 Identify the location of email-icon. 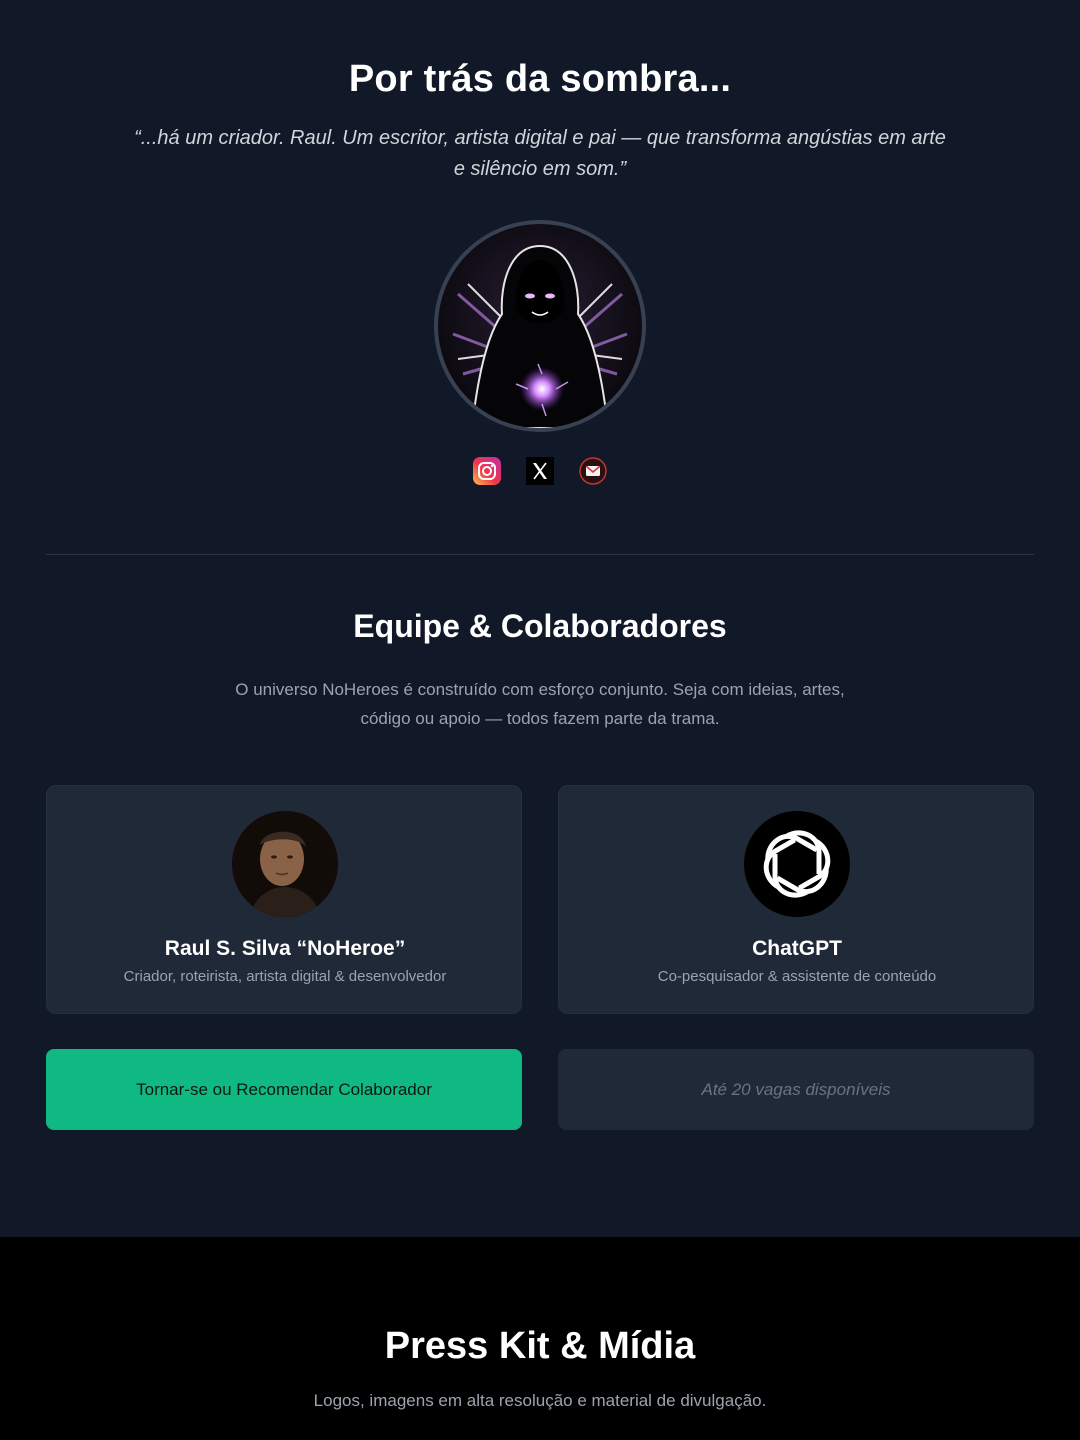
(593, 471).